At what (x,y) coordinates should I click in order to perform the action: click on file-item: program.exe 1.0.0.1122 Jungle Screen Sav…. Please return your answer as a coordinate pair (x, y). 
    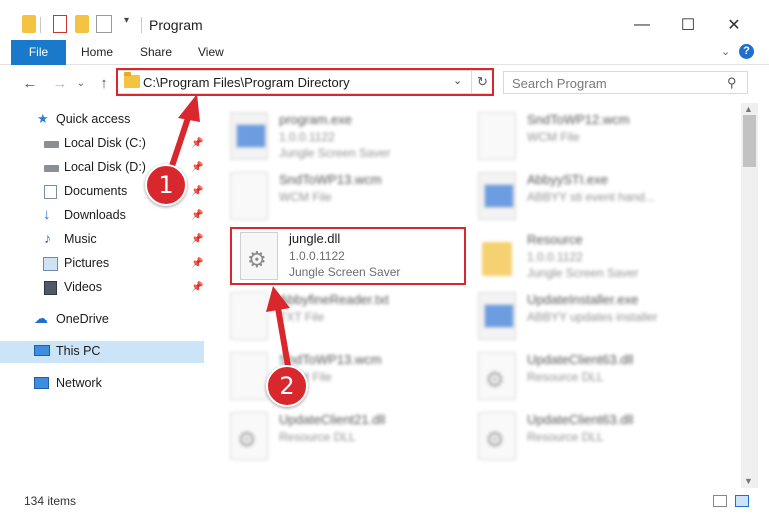
    Looking at the image, I should click on (340, 138).